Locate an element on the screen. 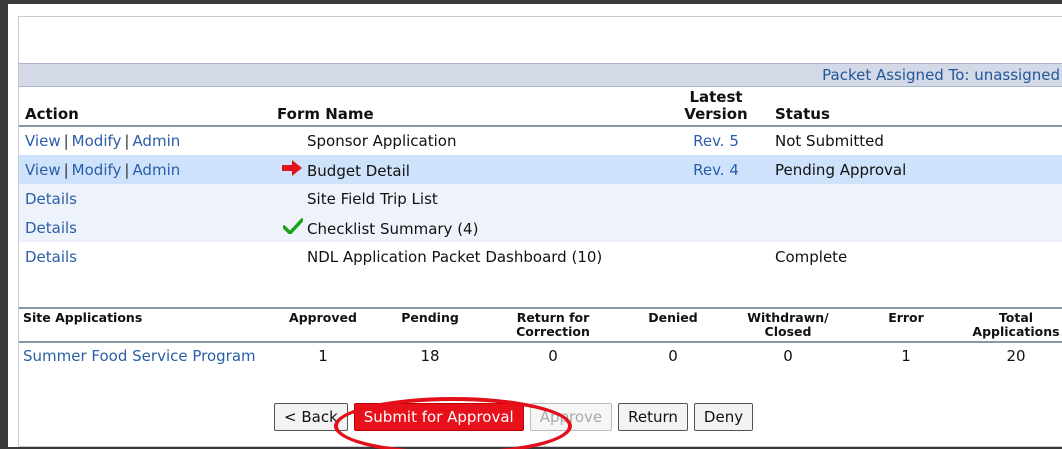 This screenshot has height=449, width=1062. form-status: Not Submitted is located at coordinates (829, 141).